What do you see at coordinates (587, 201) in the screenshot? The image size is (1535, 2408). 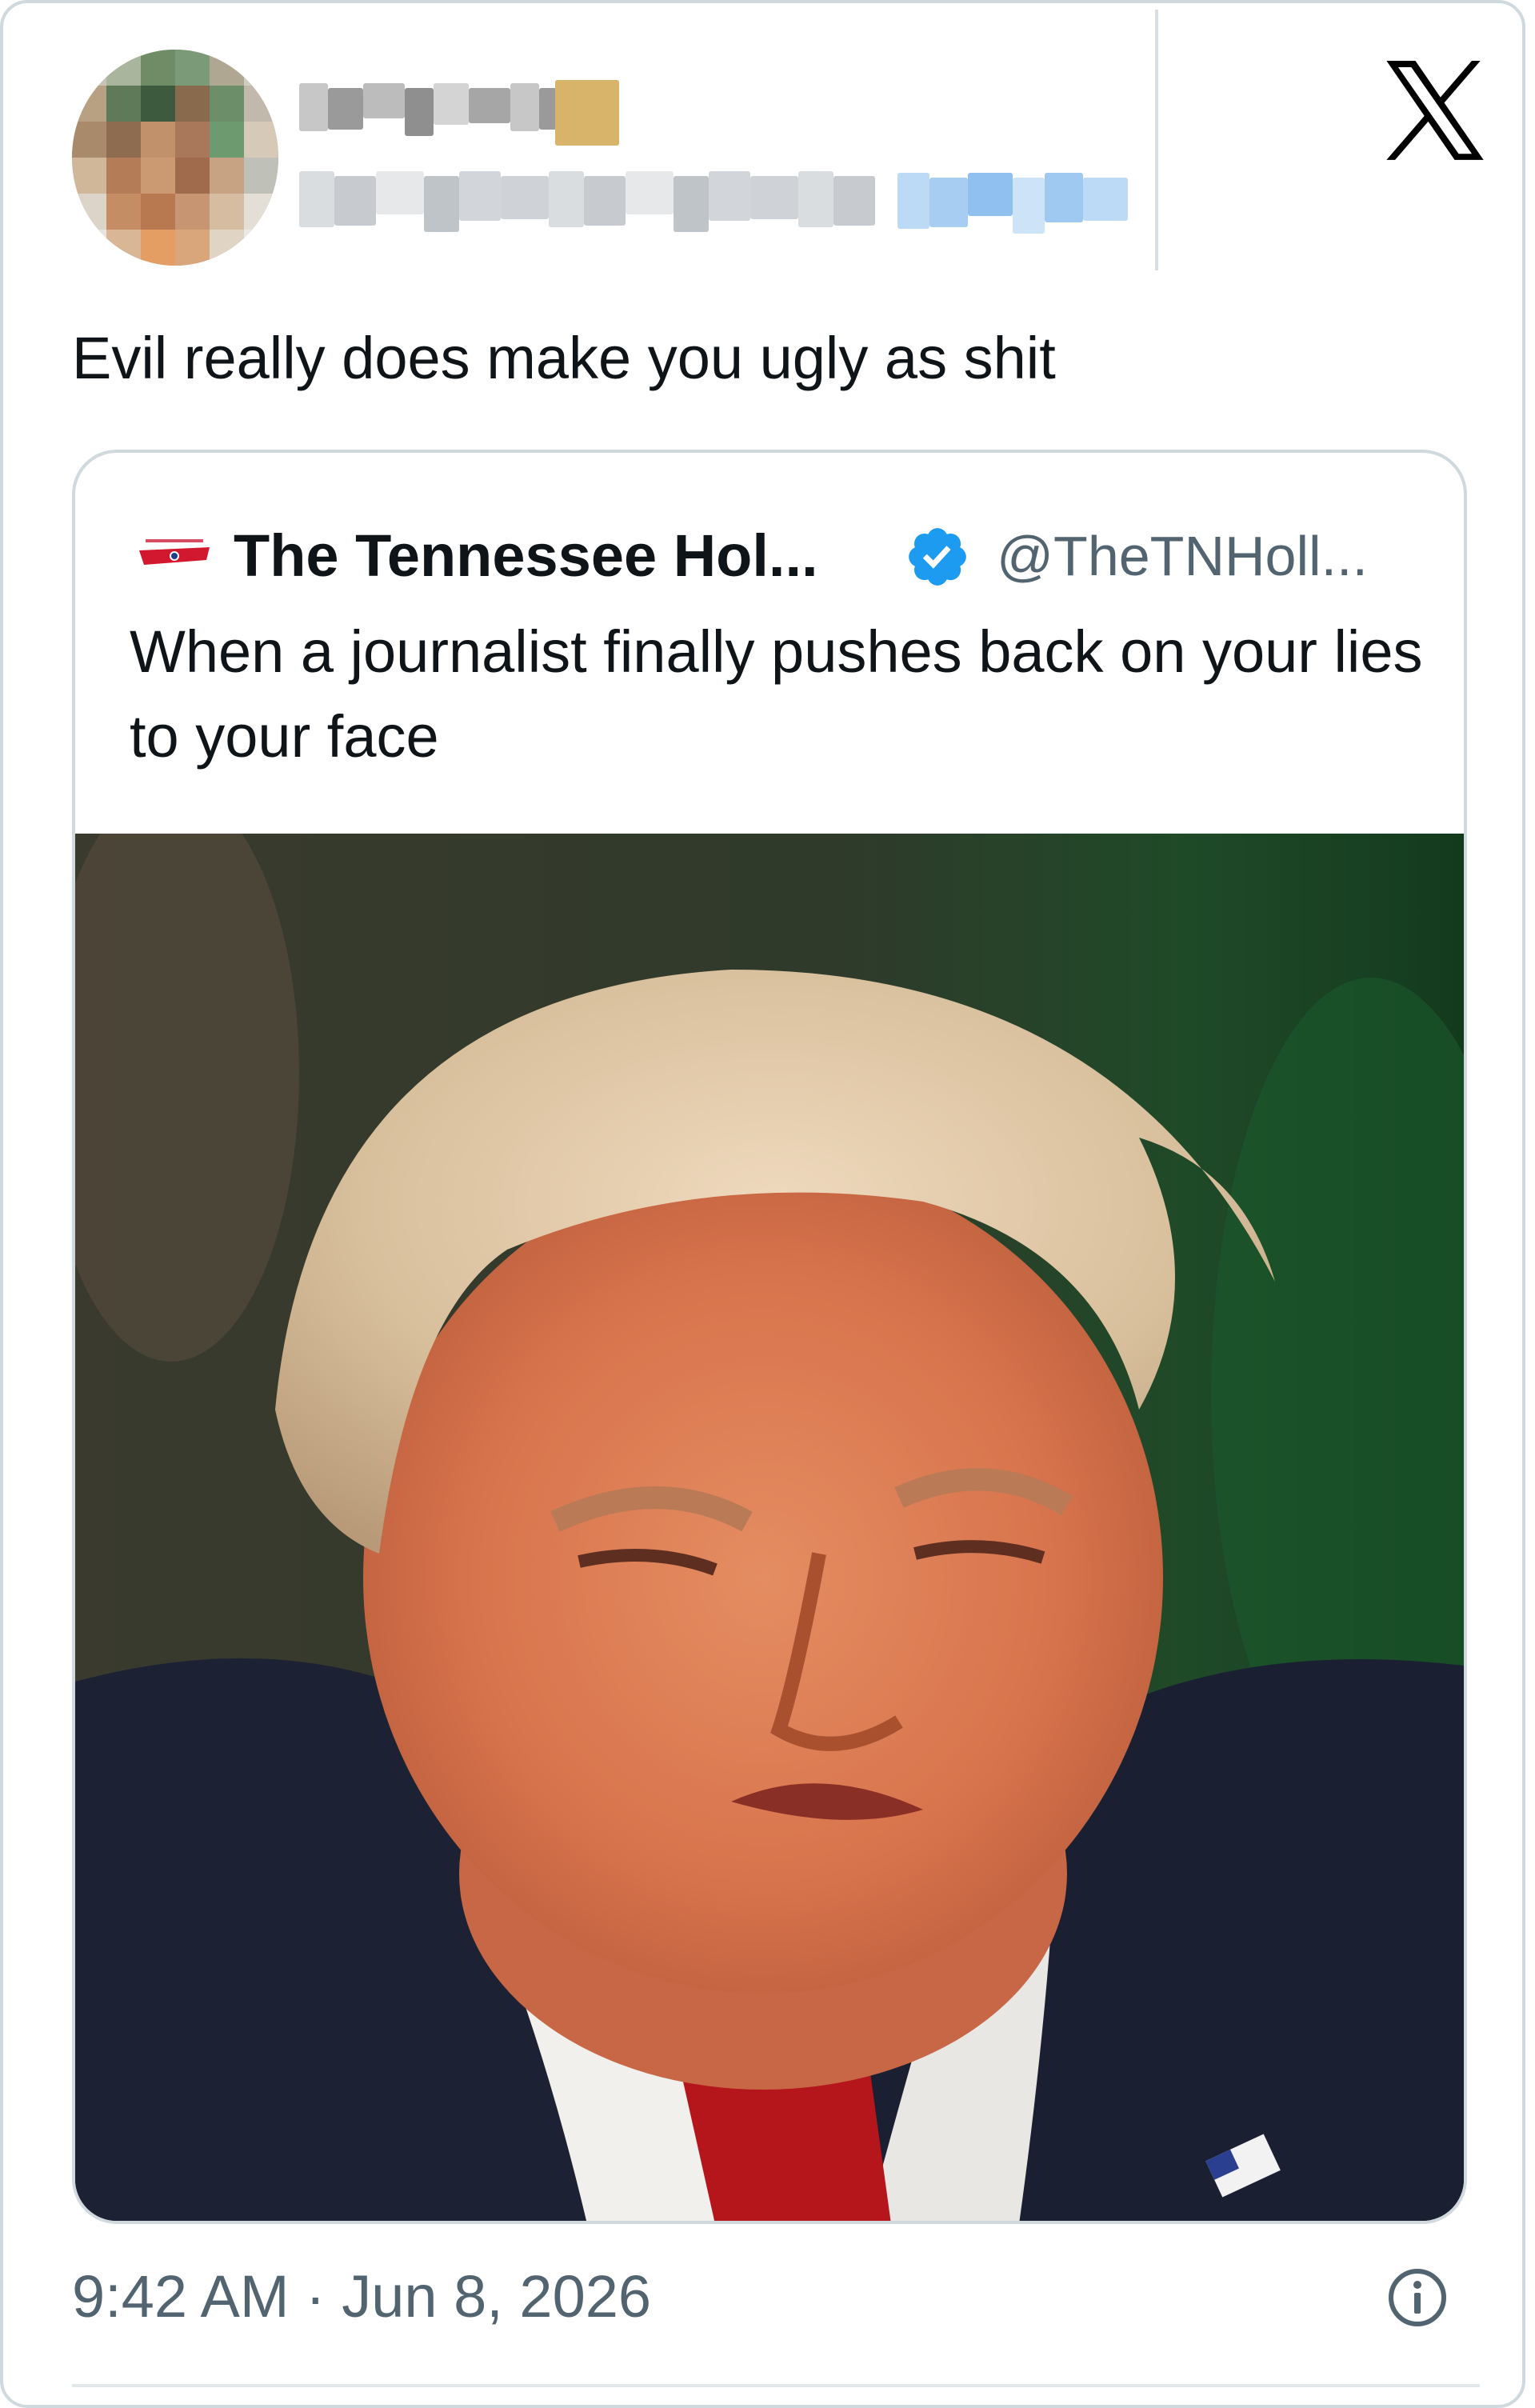 I see `author-handle-obscured` at bounding box center [587, 201].